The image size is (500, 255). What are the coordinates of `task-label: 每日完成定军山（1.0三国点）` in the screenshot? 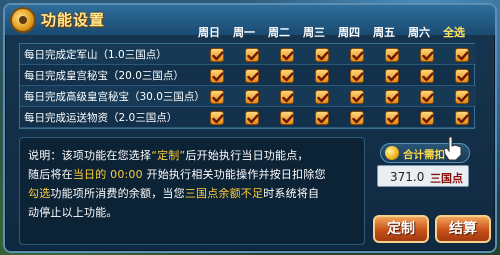 It's located at (95, 55).